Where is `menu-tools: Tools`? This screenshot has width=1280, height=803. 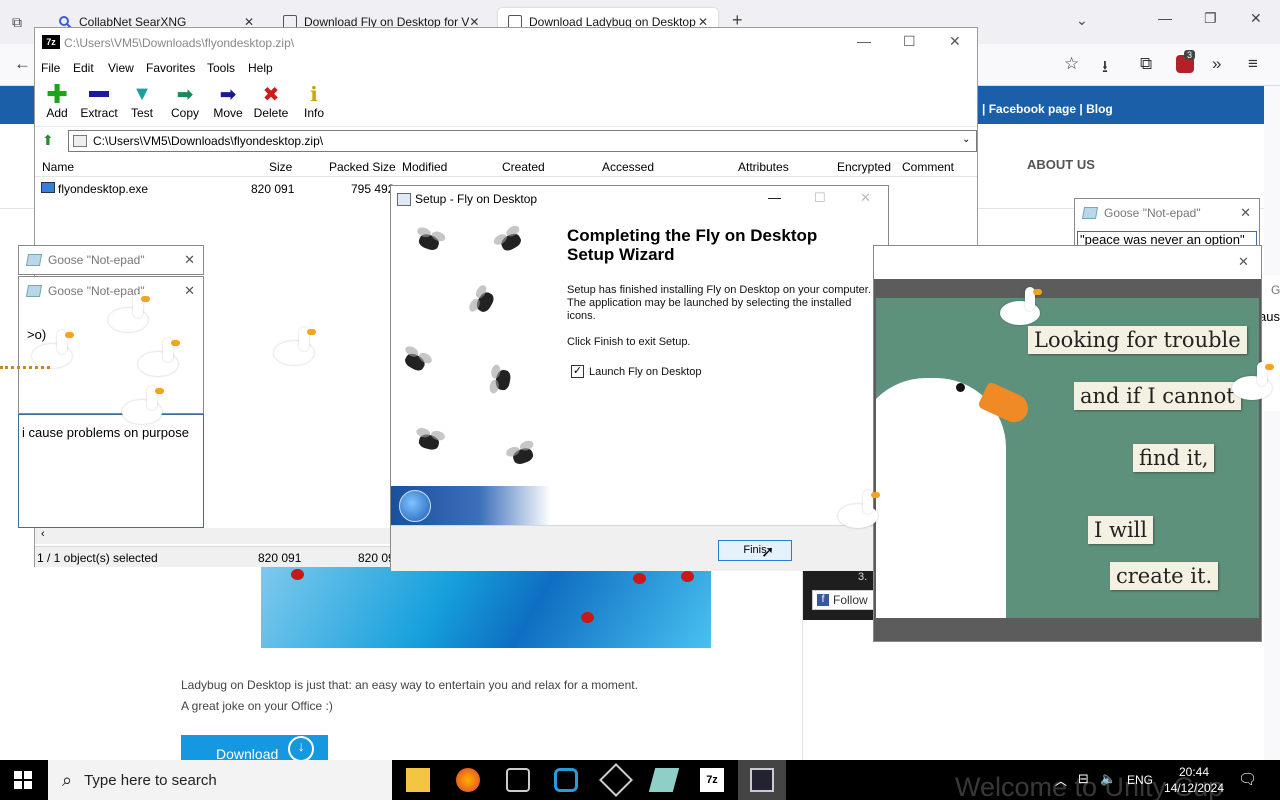
menu-tools: Tools is located at coordinates (221, 68).